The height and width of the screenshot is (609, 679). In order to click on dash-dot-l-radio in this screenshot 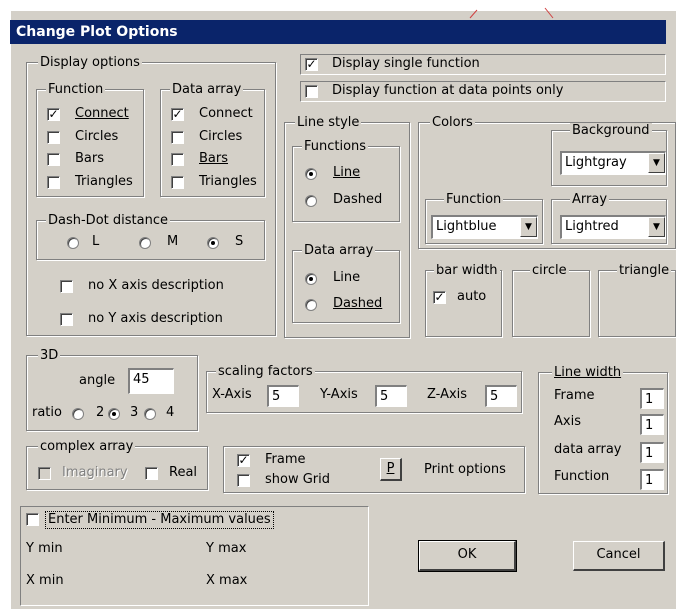, I will do `click(73, 243)`.